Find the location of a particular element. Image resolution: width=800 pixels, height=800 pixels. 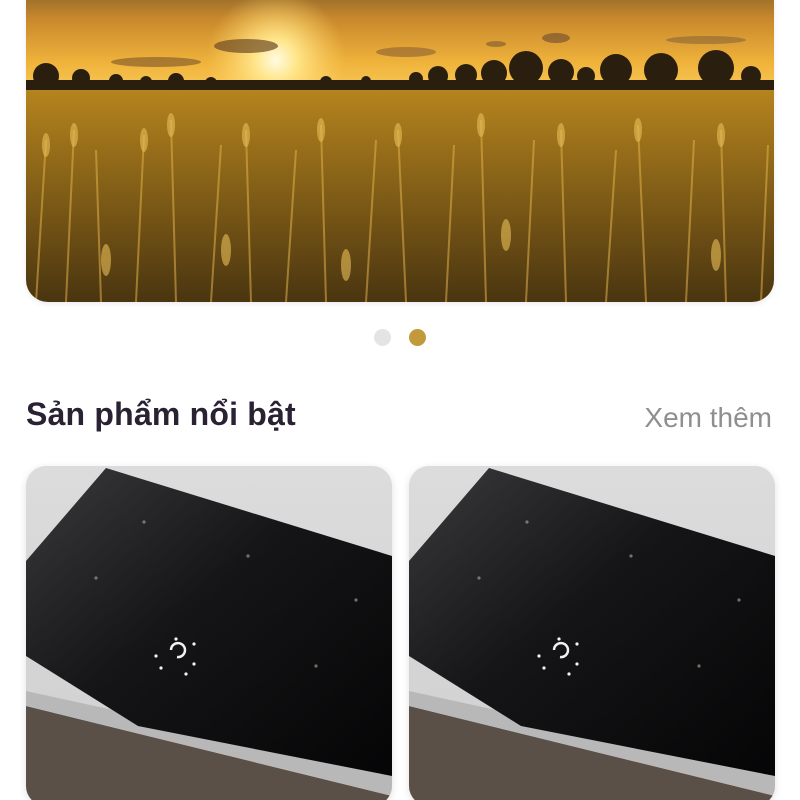

see-more-link: Xem thêm is located at coordinates (708, 418).